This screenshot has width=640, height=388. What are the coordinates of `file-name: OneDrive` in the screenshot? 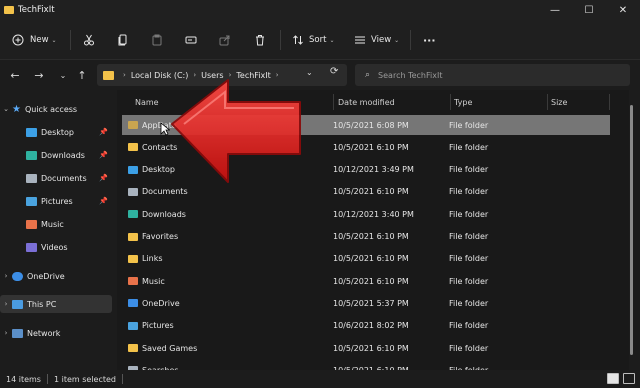 It's located at (161, 303).